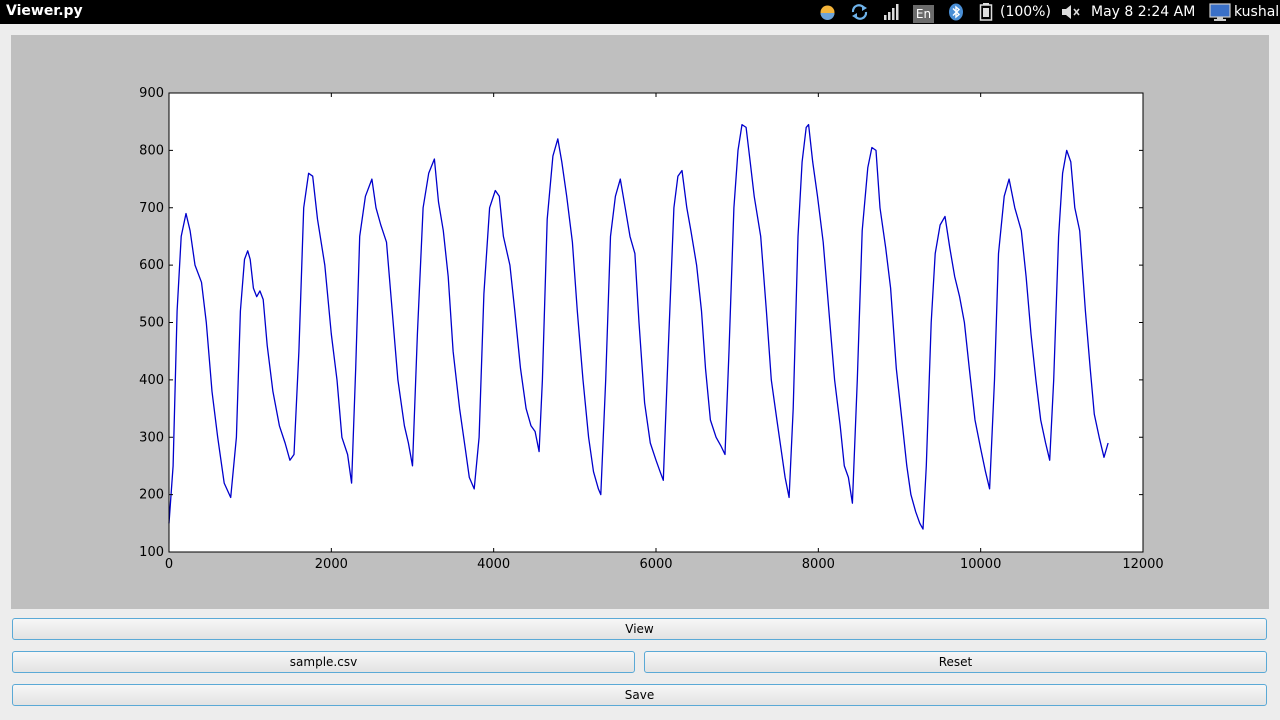 This screenshot has width=1280, height=720. What do you see at coordinates (151, 208) in the screenshot?
I see `y-tick-label: 700` at bounding box center [151, 208].